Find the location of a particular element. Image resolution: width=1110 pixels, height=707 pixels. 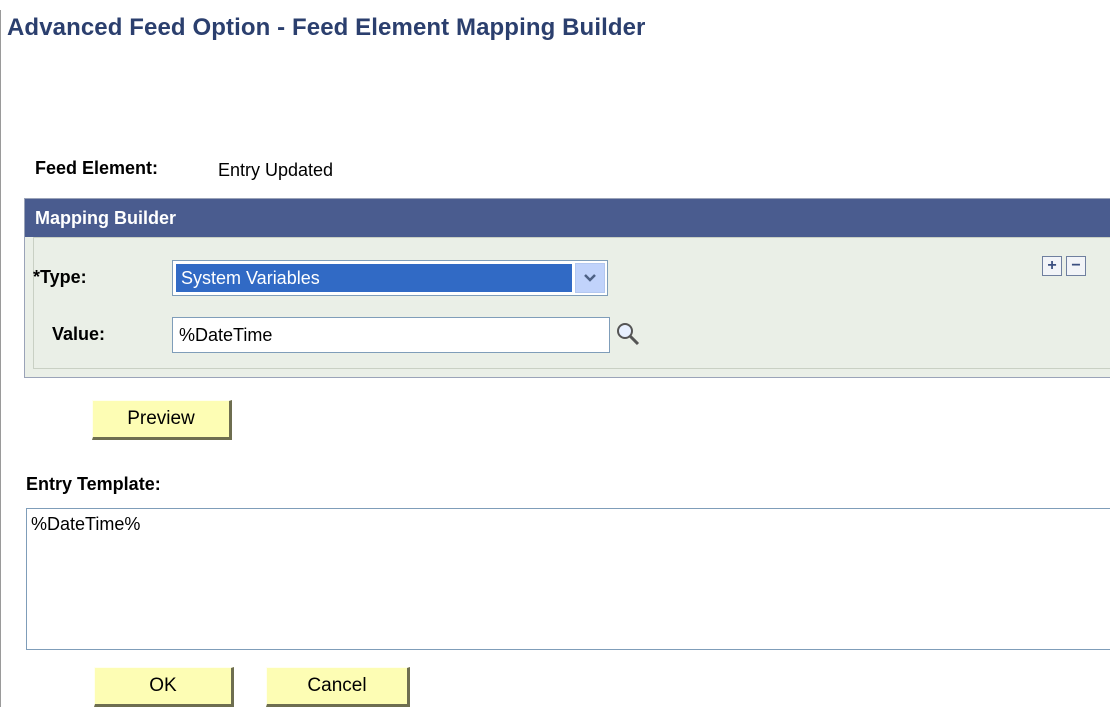

chevron-down-icon is located at coordinates (590, 278).